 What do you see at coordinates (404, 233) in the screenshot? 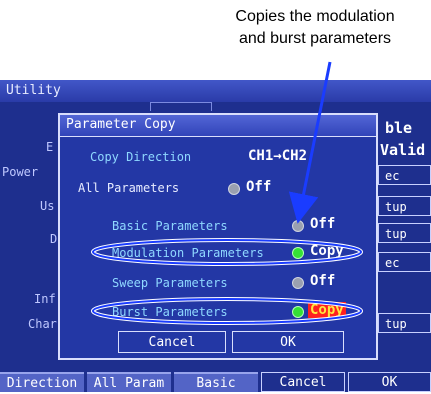
I see `bg-box-3: tup` at bounding box center [404, 233].